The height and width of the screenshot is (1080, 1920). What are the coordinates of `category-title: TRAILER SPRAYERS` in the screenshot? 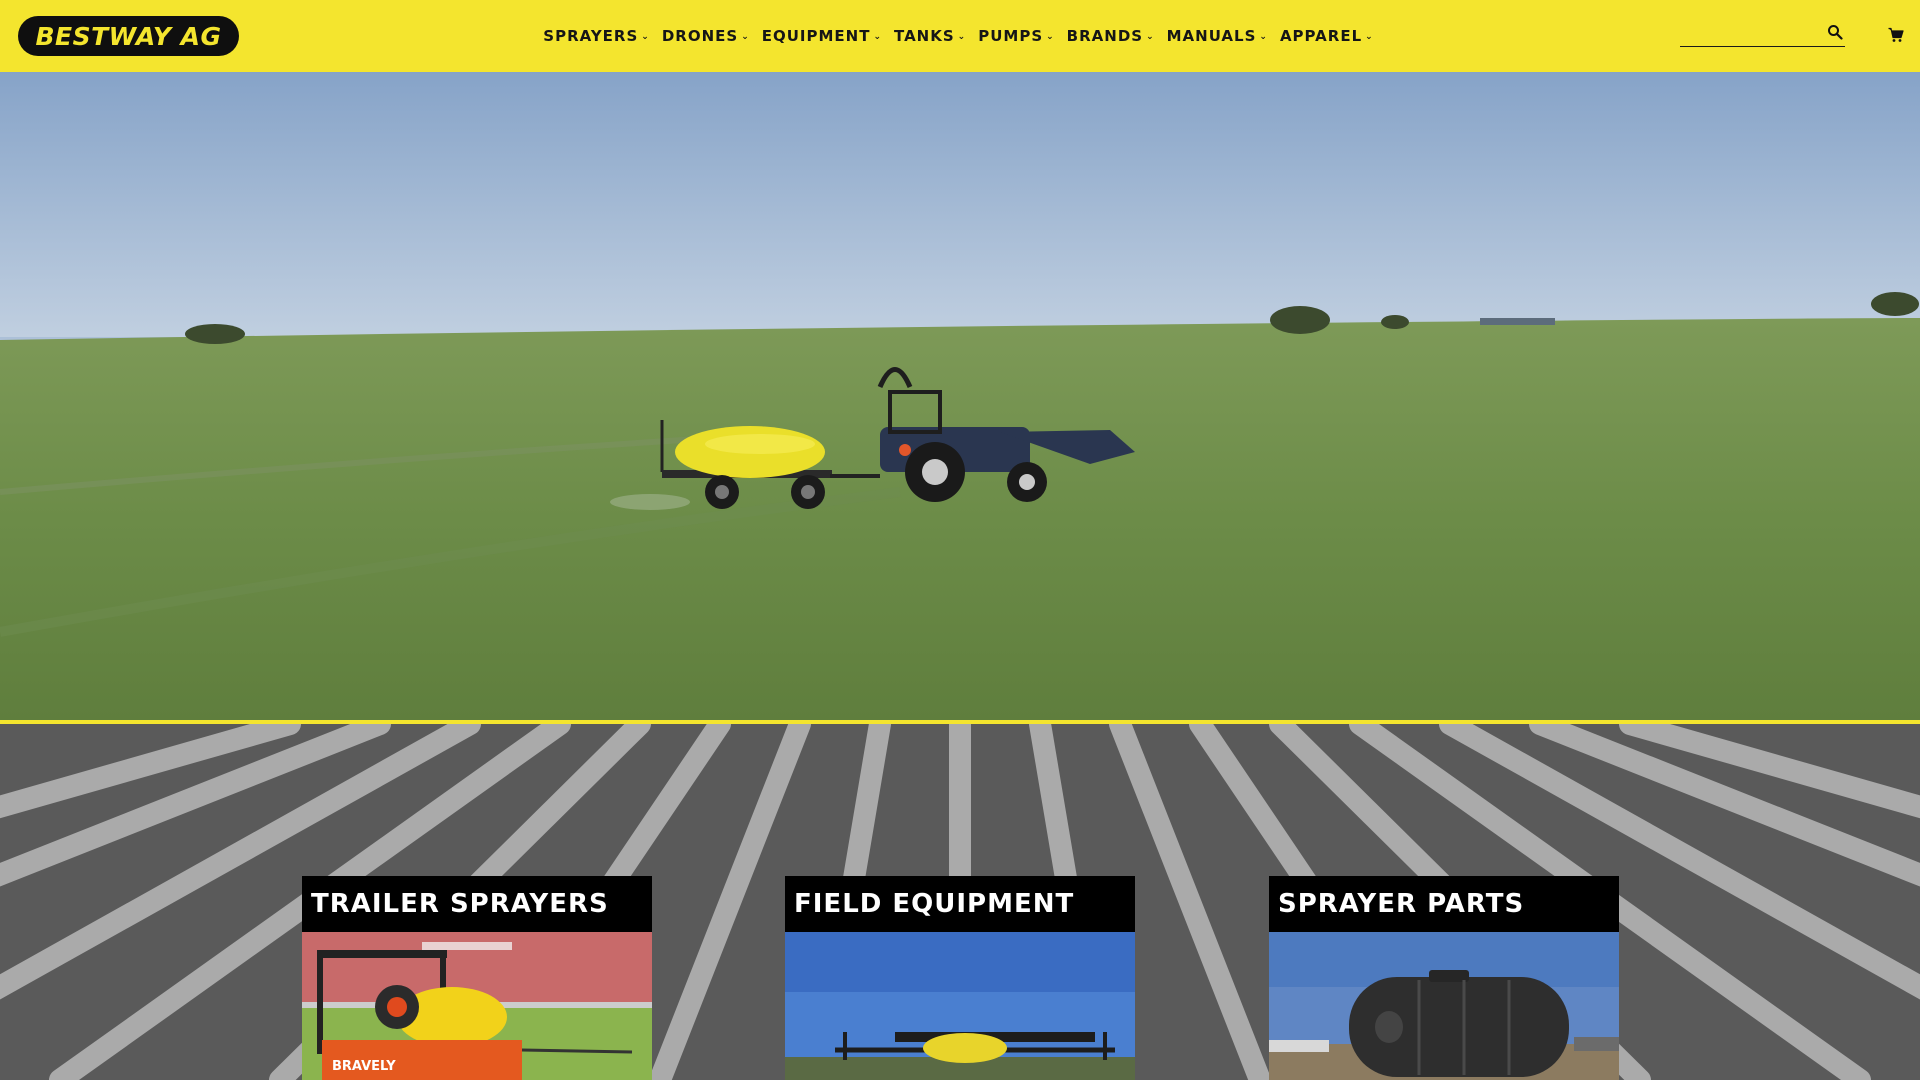 It's located at (477, 904).